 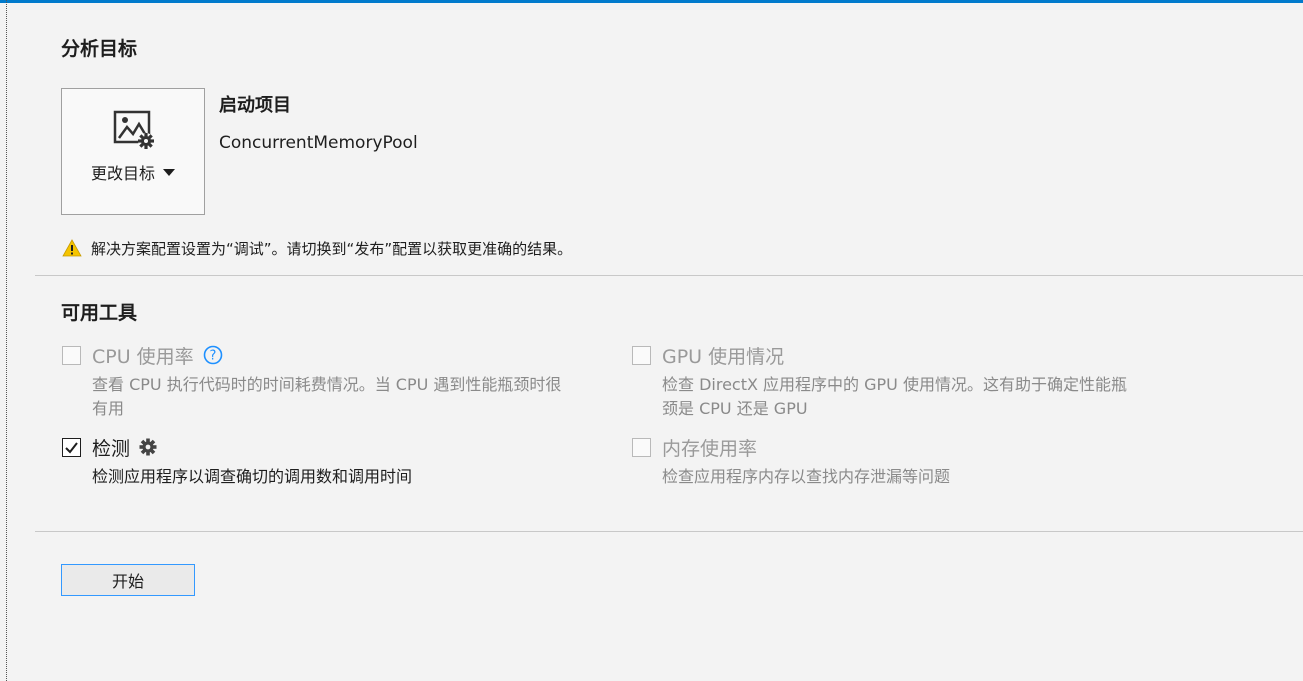 I want to click on left-dotted-guide, so click(x=6, y=340).